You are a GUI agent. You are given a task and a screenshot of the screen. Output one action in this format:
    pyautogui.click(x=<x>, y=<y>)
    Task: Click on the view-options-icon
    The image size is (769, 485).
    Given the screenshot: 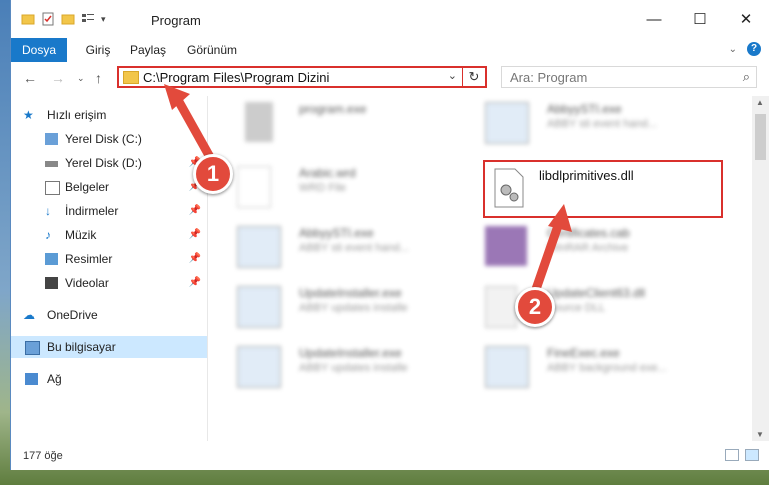 What is the action you would take?
    pyautogui.click(x=88, y=19)
    